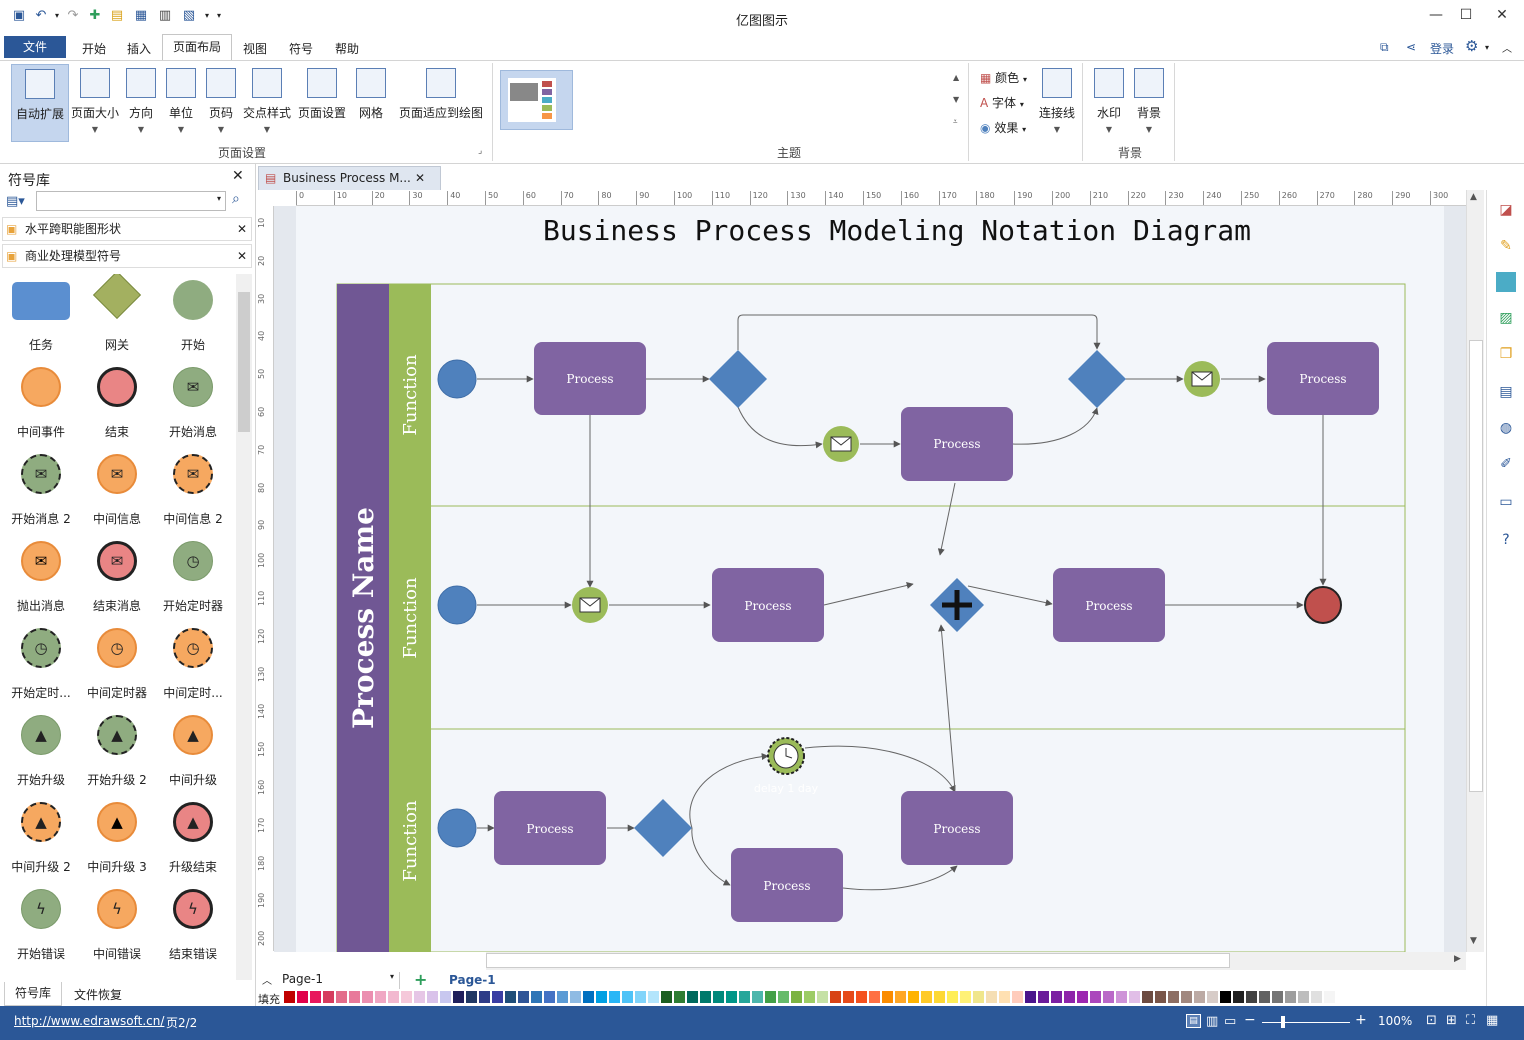 The width and height of the screenshot is (1524, 1040). What do you see at coordinates (131, 201) in the screenshot?
I see `library-search-input: ▾` at bounding box center [131, 201].